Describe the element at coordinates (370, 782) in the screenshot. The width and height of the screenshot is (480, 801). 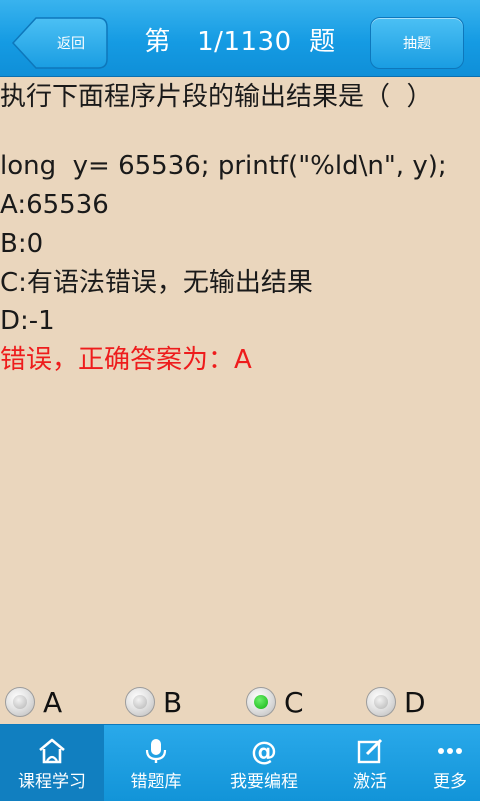
I see `nav-label: 激活` at that location.